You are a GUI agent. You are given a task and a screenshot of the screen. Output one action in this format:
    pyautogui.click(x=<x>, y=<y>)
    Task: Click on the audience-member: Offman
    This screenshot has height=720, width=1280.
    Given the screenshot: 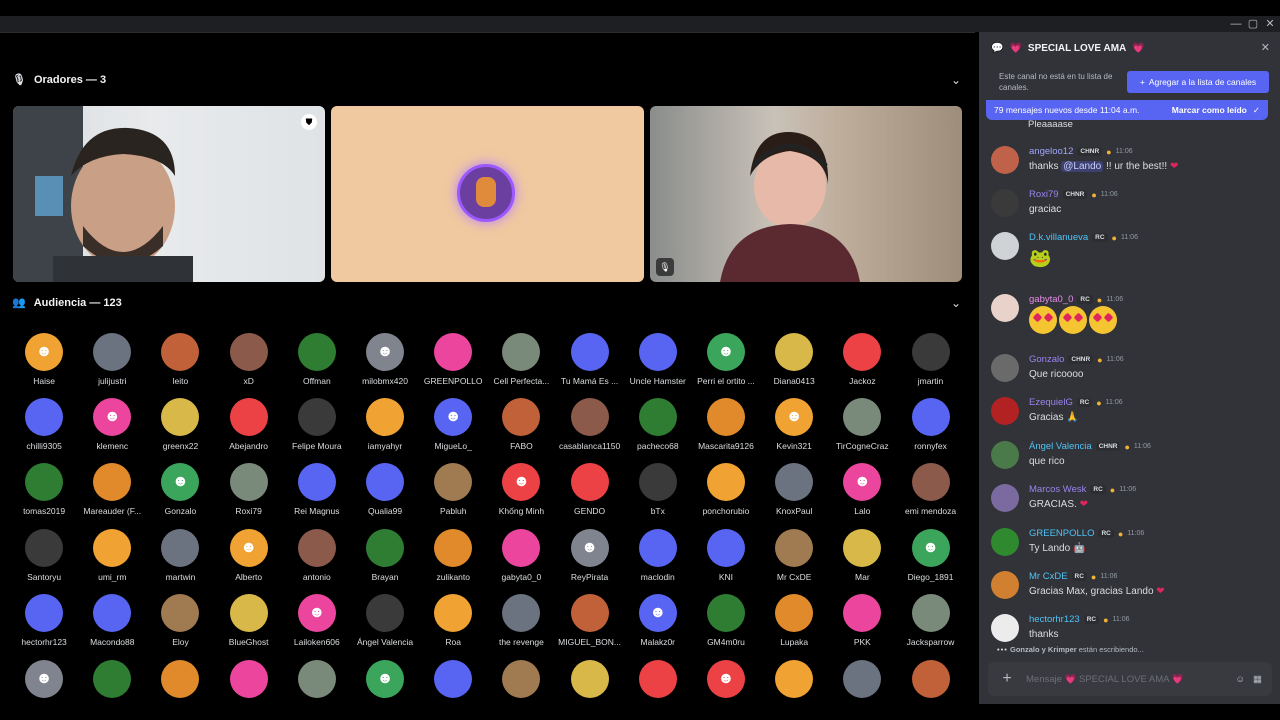 What is the action you would take?
    pyautogui.click(x=317, y=359)
    